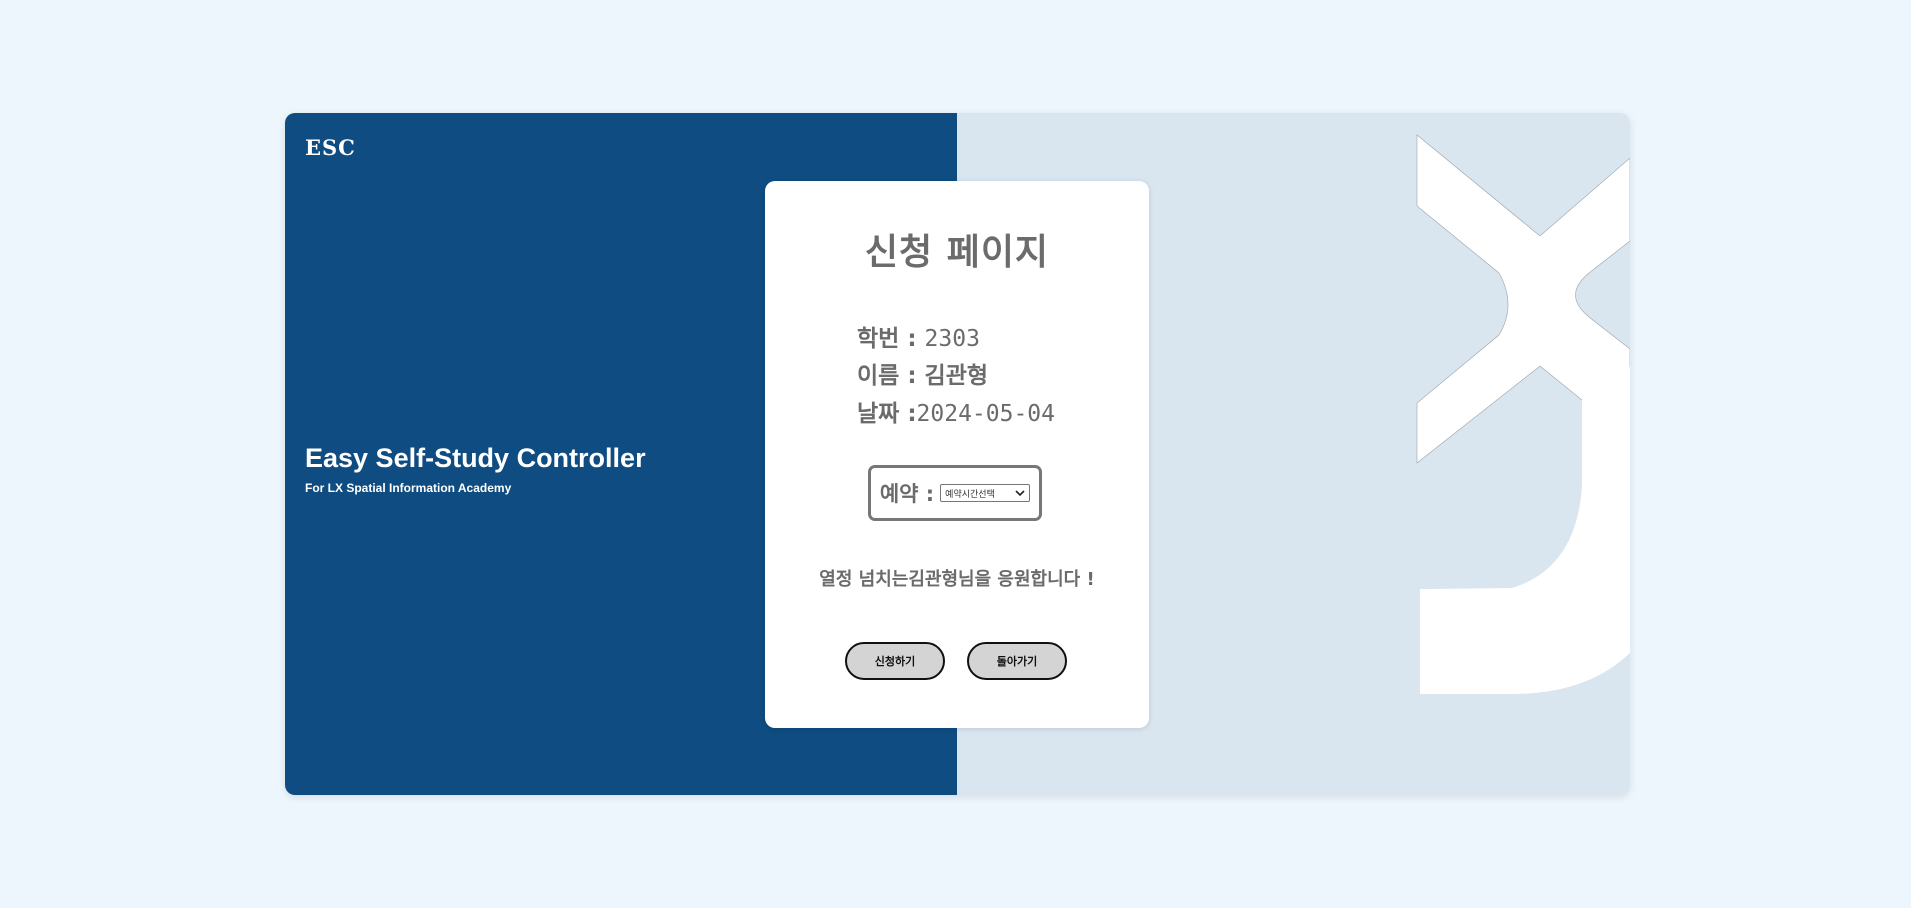 The width and height of the screenshot is (1911, 908). I want to click on brand-subtitle: For LX Spatial Information Academy, so click(408, 488).